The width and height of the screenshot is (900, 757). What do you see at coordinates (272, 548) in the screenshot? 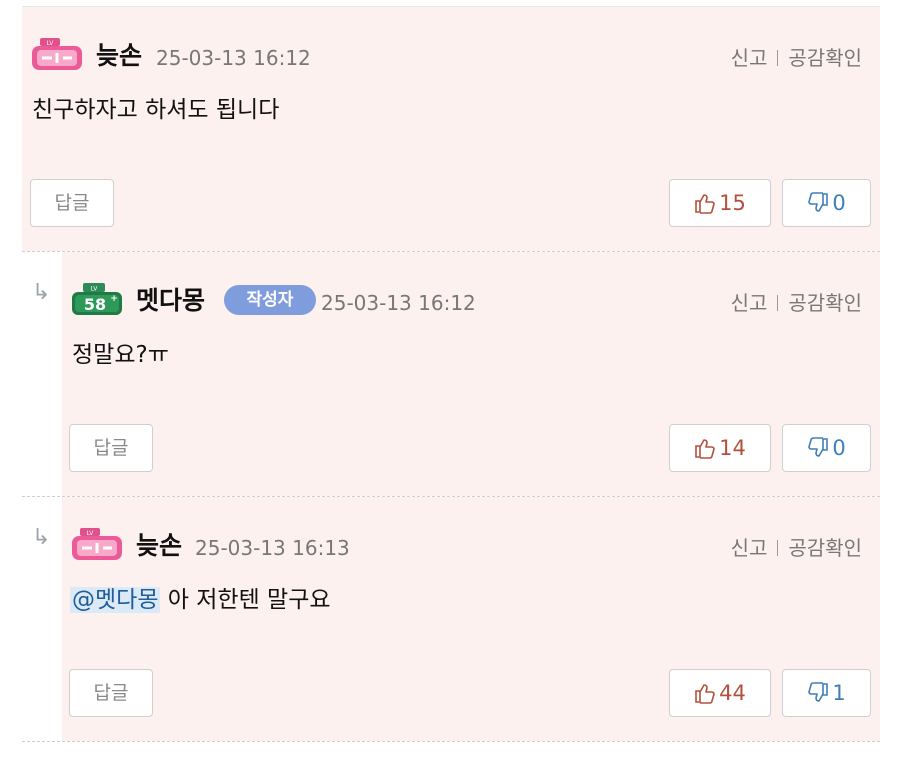
I see `comment-datetime: 25-03-13 16:13` at bounding box center [272, 548].